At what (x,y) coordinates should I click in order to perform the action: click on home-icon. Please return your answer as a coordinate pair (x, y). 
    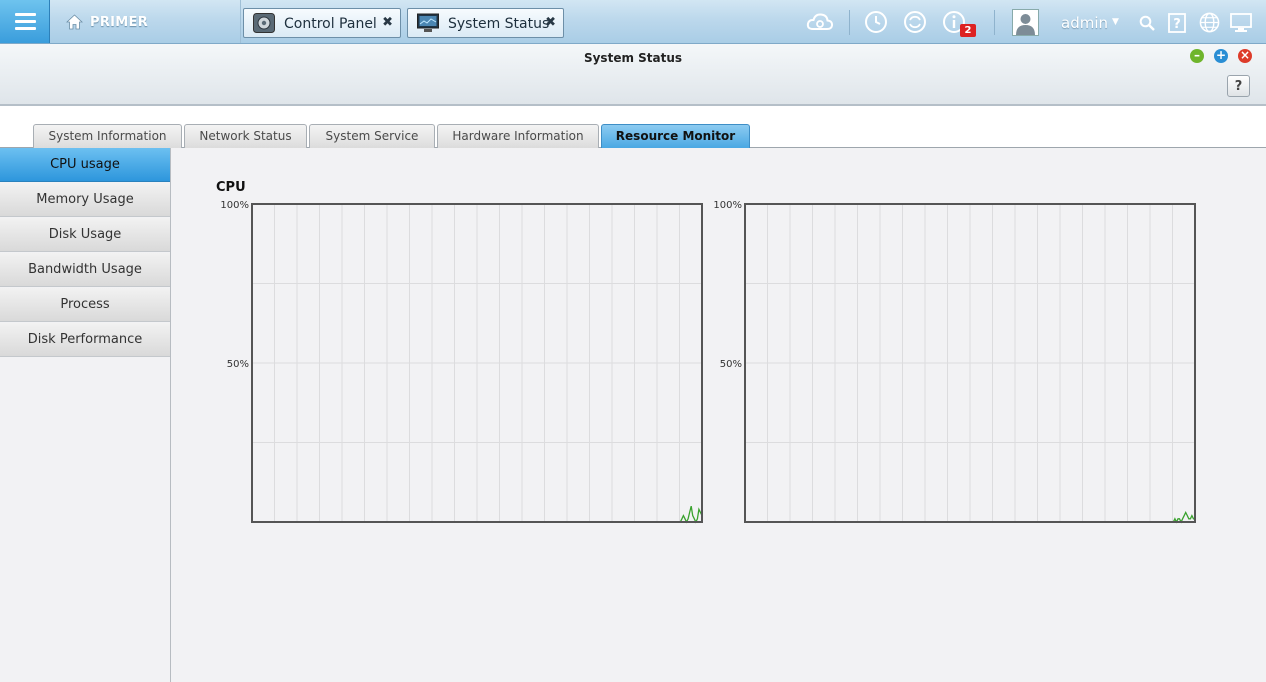
    Looking at the image, I should click on (74, 22).